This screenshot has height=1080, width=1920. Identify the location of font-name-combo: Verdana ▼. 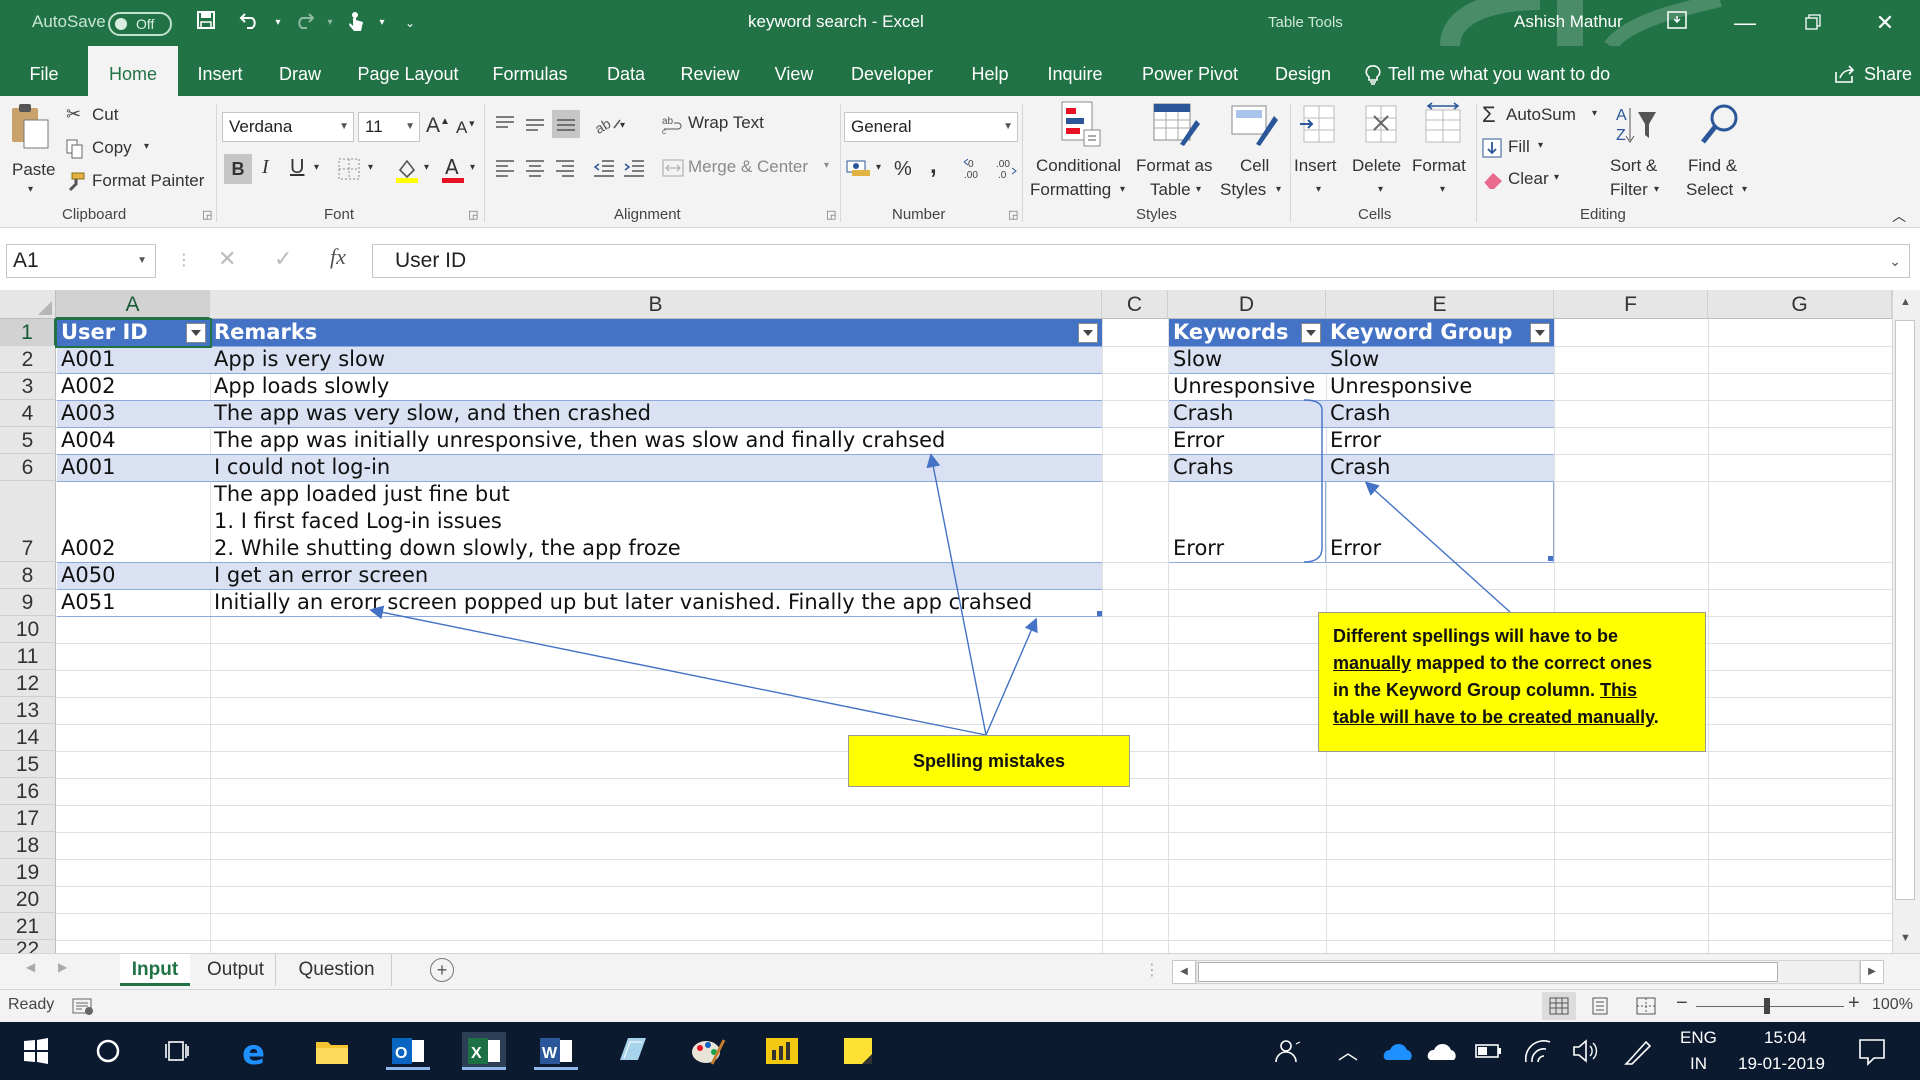
(288, 127).